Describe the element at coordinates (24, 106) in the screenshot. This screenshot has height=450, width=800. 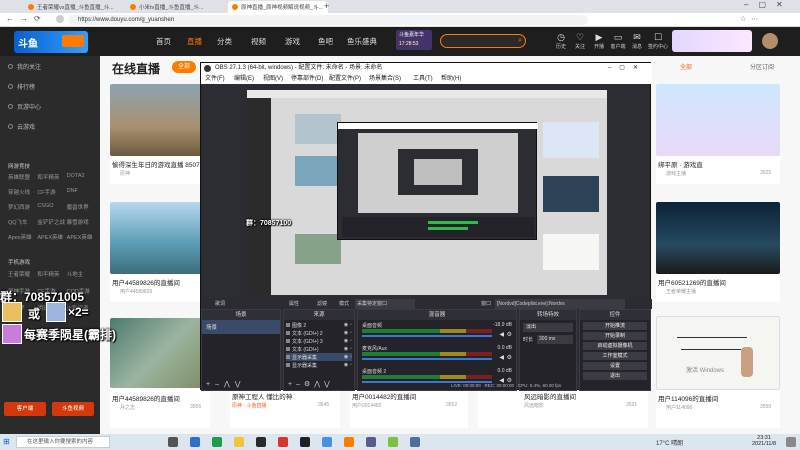
I see `sidebar-item-webgames: 页游中心` at that location.